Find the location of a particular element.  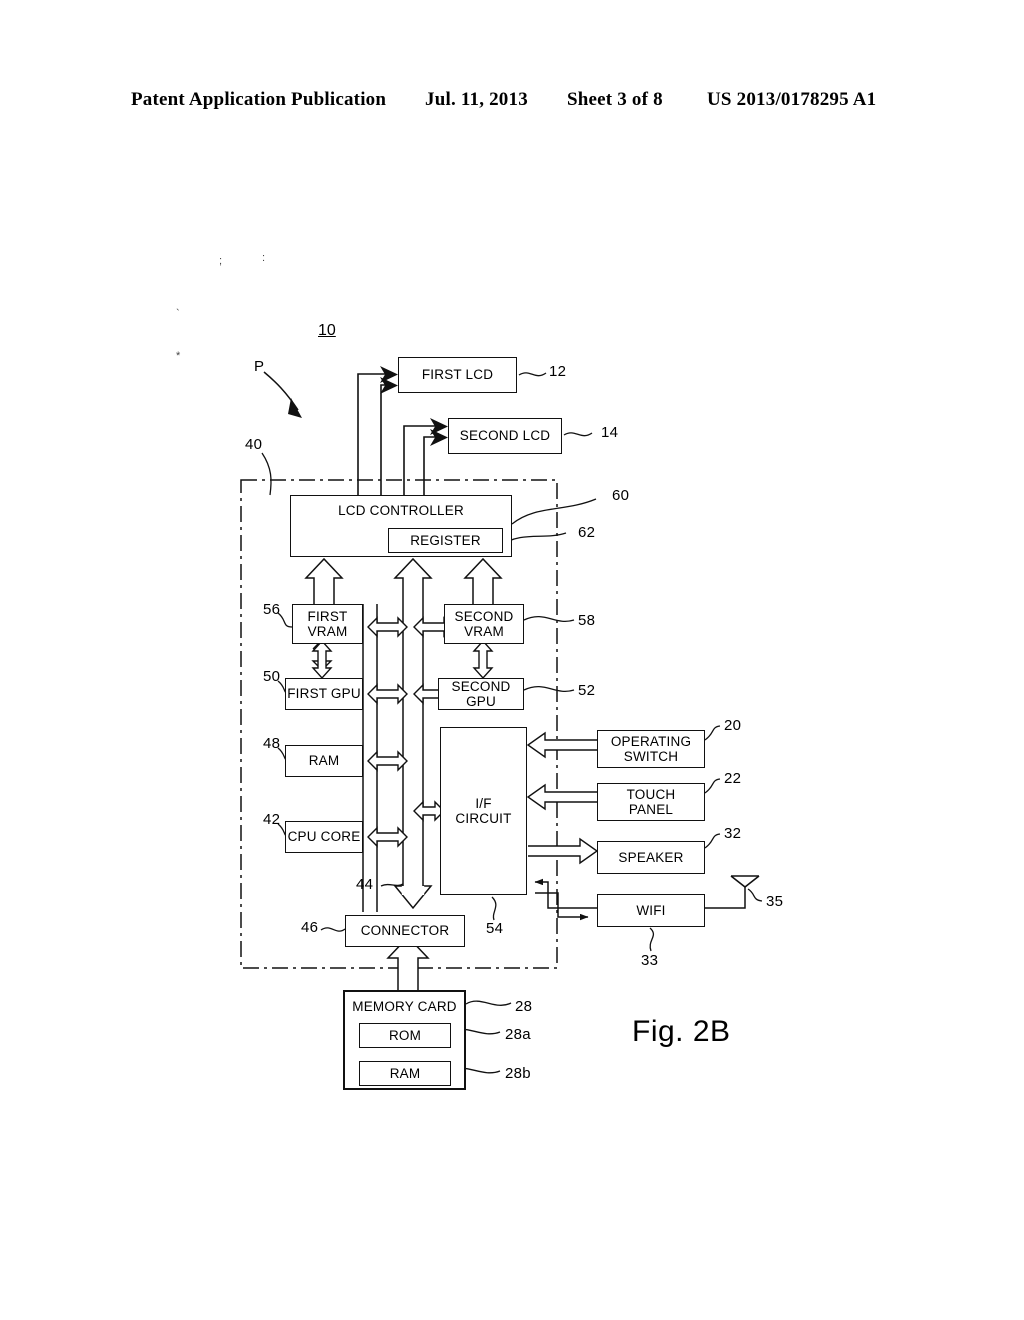

ref-60: 60 is located at coordinates (621, 495).